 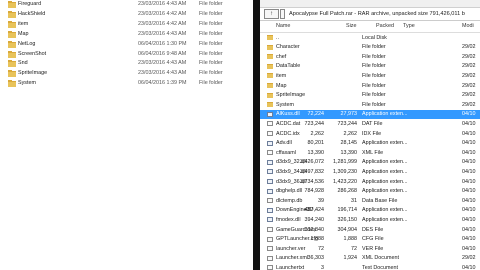 I want to click on archive-row: launcher.ver 72 72 VER File 04/10, so click(x=370, y=249).